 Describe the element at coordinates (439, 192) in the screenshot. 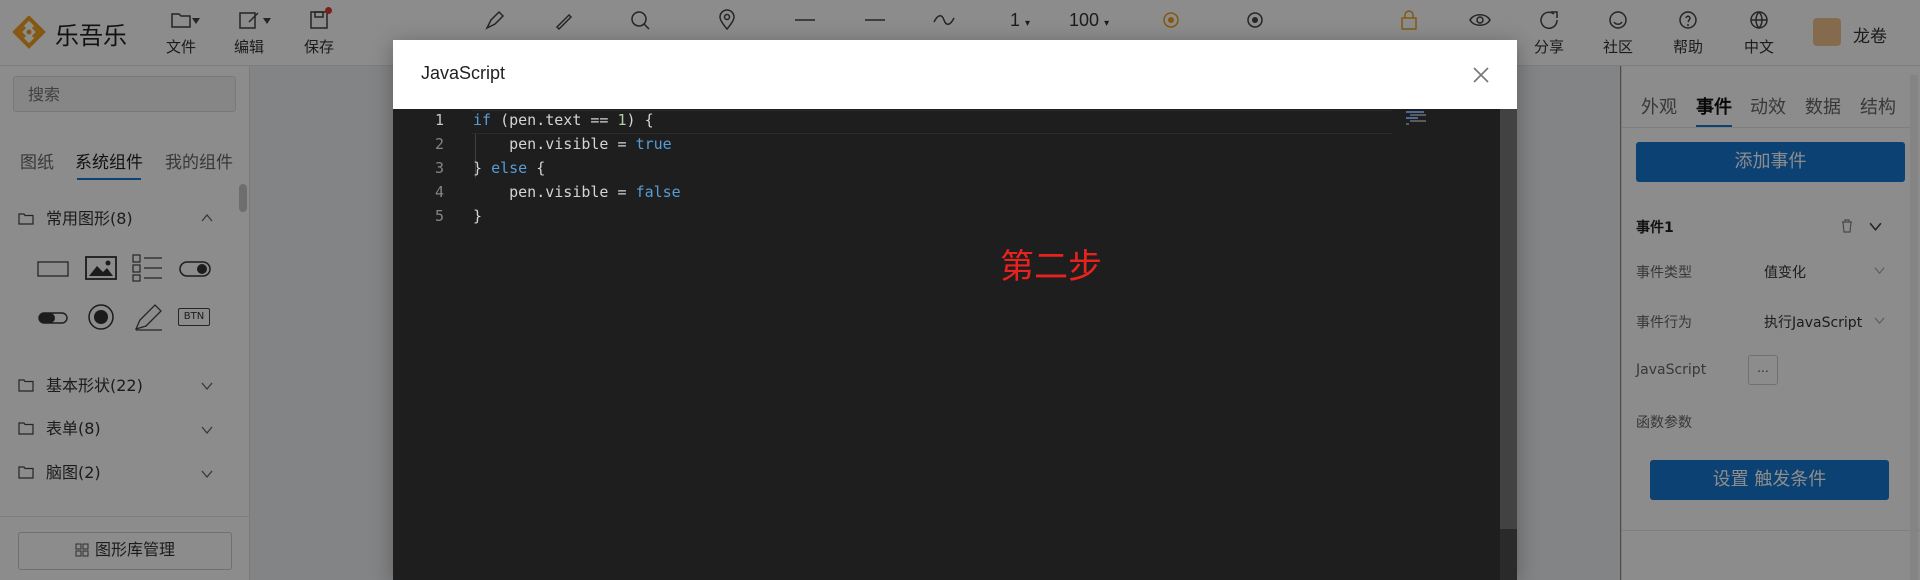

I see `line-number: 4` at that location.